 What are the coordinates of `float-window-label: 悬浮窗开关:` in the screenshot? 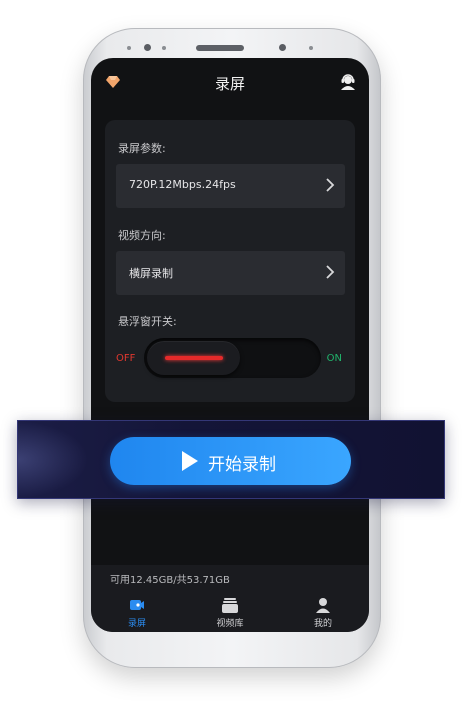 It's located at (147, 321).